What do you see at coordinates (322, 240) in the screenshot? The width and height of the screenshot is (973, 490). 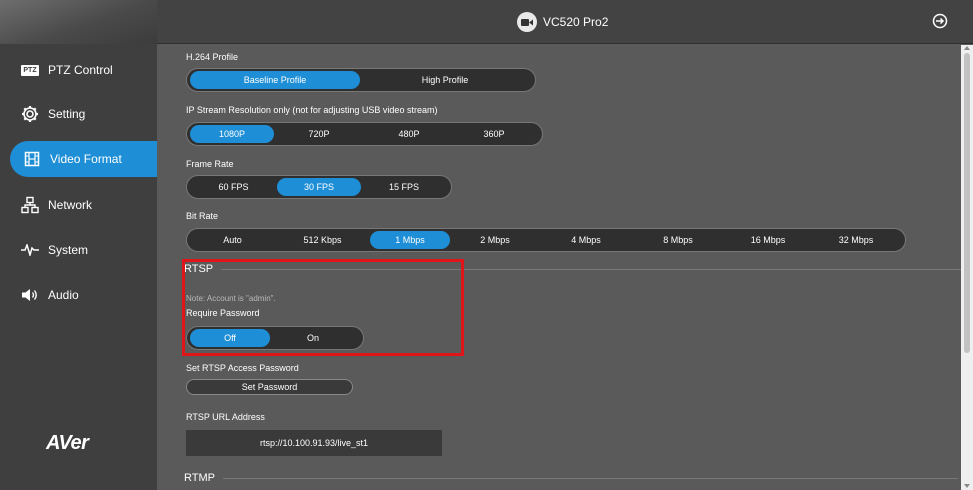 I see `option-512-kbps: 512 Kbps` at bounding box center [322, 240].